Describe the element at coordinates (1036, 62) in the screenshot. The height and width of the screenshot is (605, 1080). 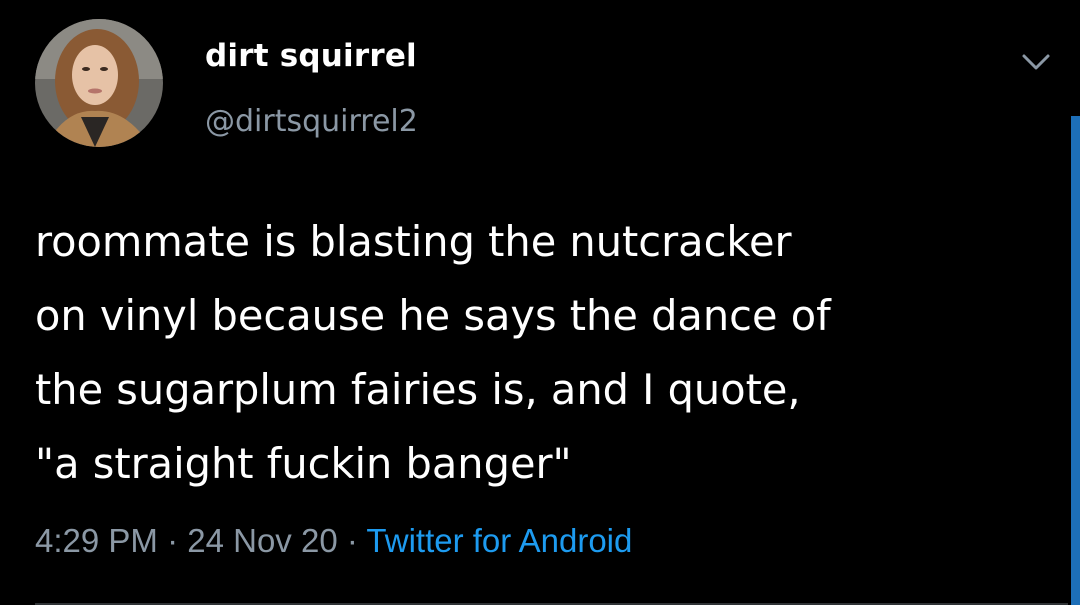
I see `chevron-down-icon` at that location.